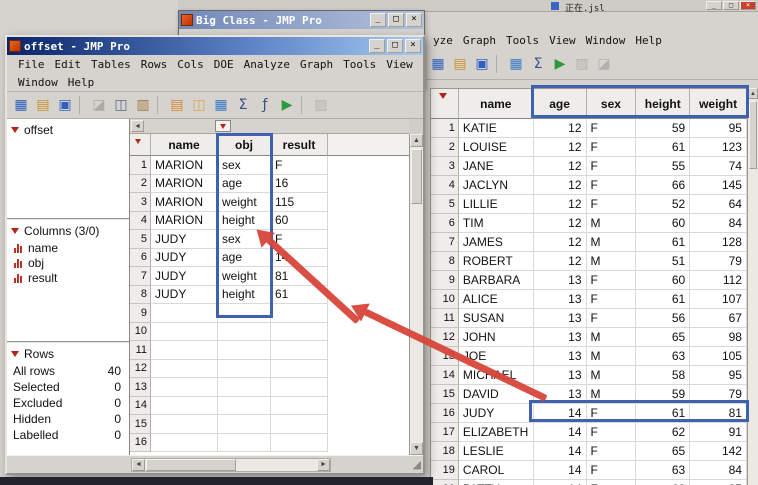  What do you see at coordinates (445, 413) in the screenshot?
I see `row-number: 16` at bounding box center [445, 413].